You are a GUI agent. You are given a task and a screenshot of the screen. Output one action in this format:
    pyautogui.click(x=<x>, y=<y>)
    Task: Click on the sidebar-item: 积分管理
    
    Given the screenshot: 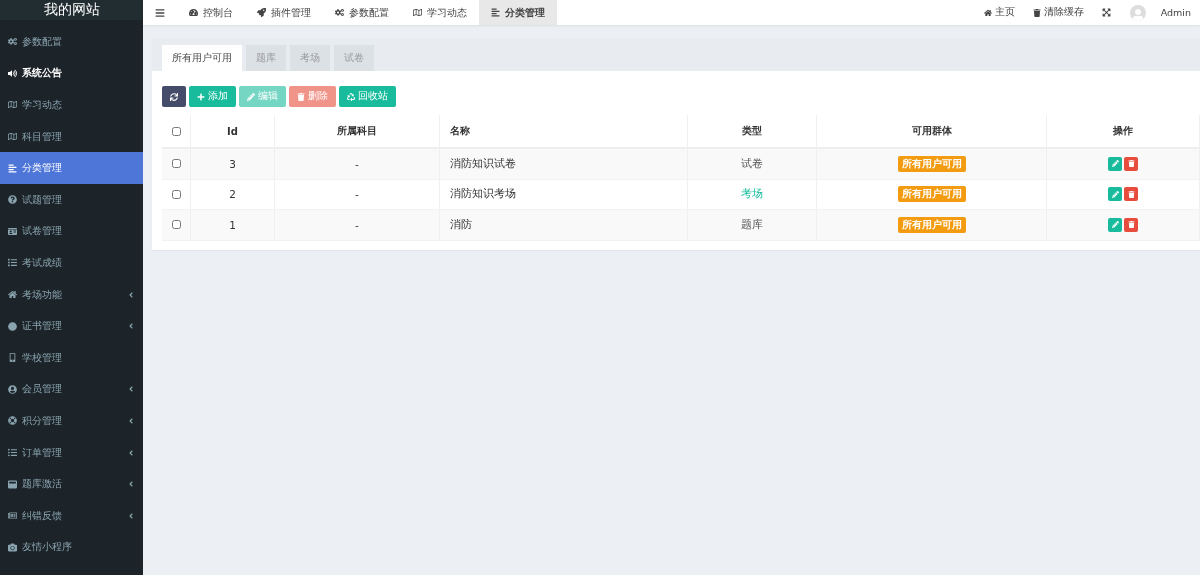 What is the action you would take?
    pyautogui.click(x=71, y=421)
    